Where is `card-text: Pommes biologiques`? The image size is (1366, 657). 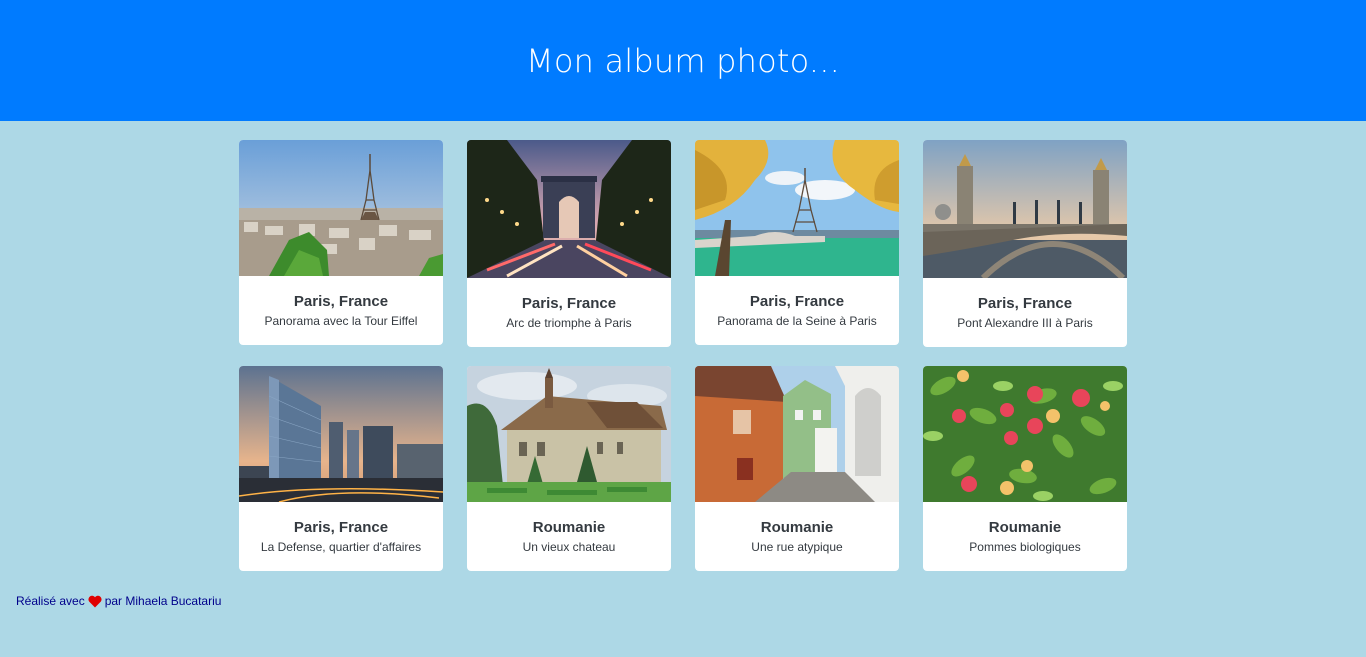
card-text: Pommes biologiques is located at coordinates (1025, 547).